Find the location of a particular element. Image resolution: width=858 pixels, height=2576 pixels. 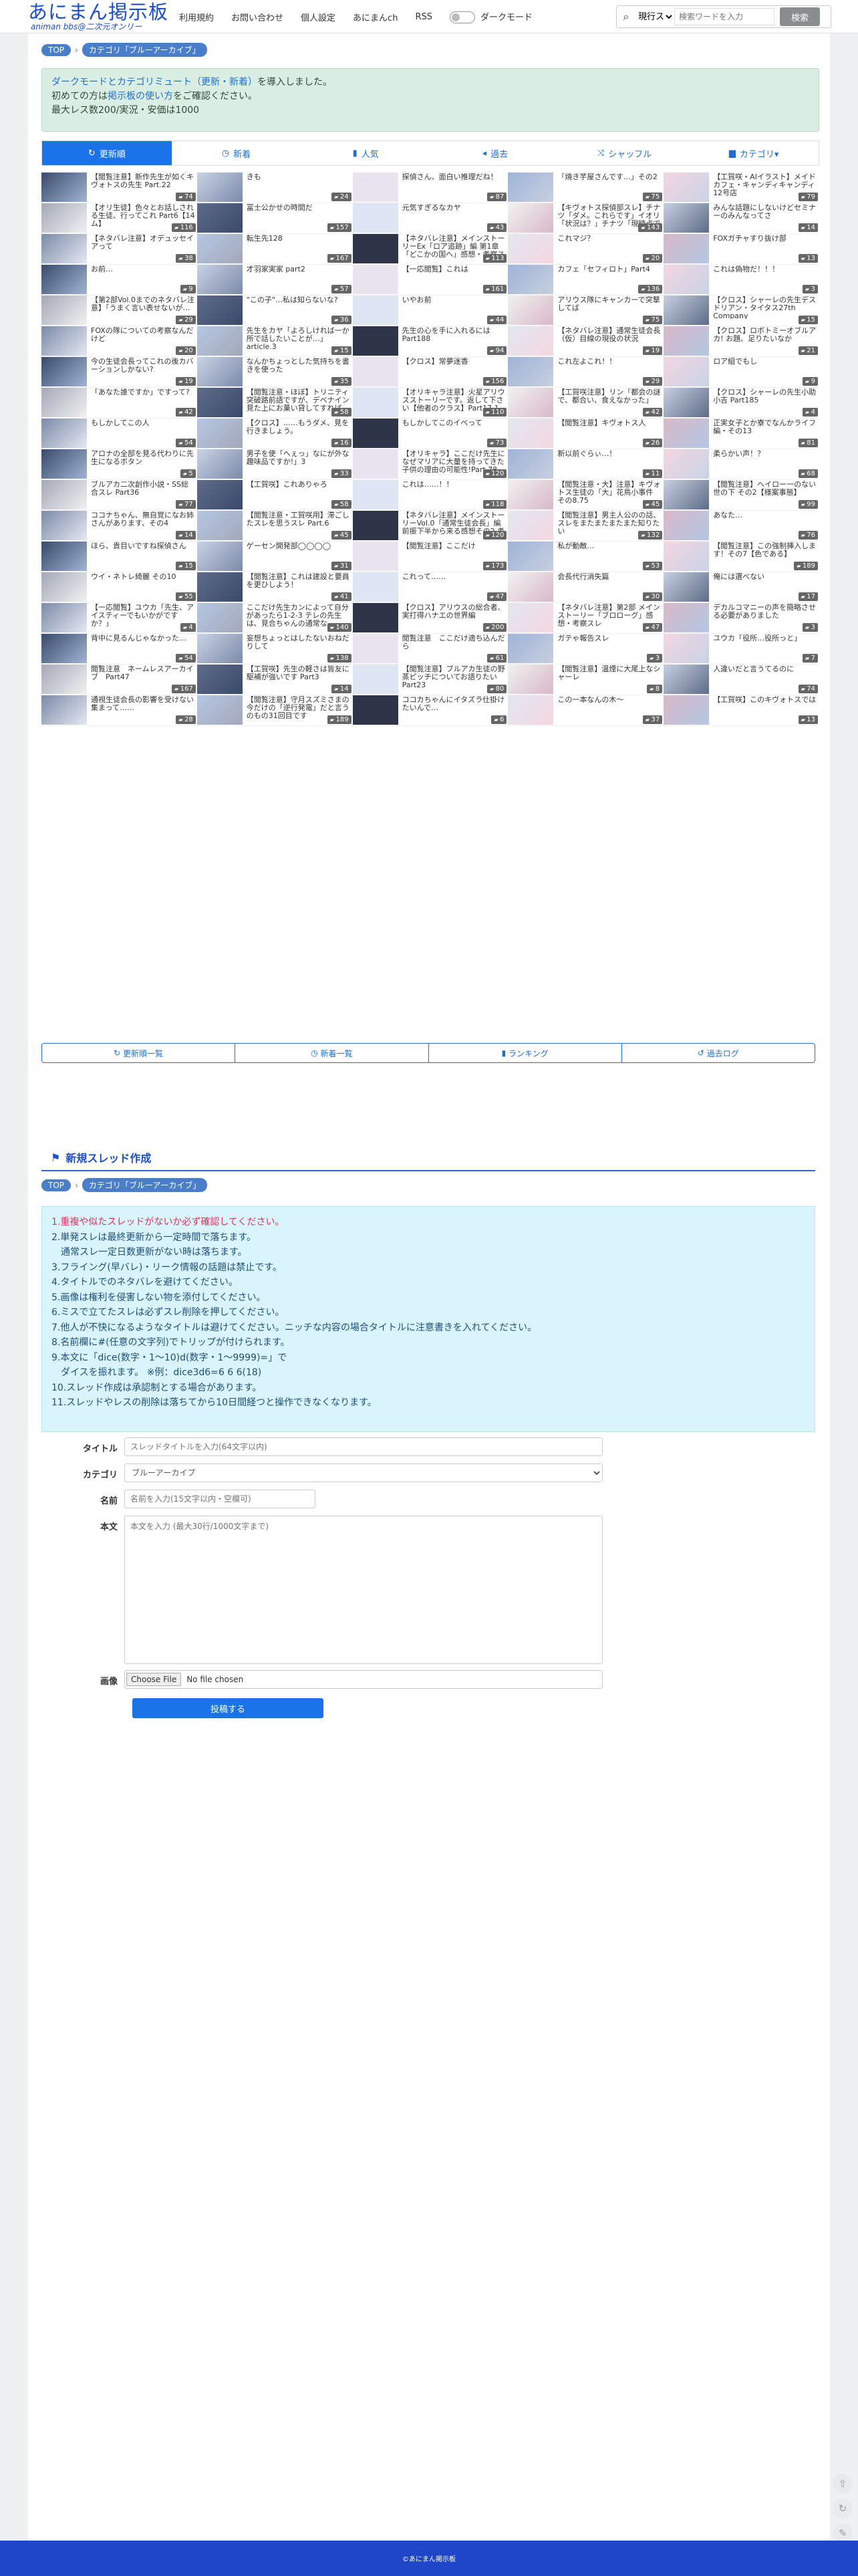

notice-link-darkmode: ダークモードとカテゴリミュート（更新・新着） is located at coordinates (154, 82).